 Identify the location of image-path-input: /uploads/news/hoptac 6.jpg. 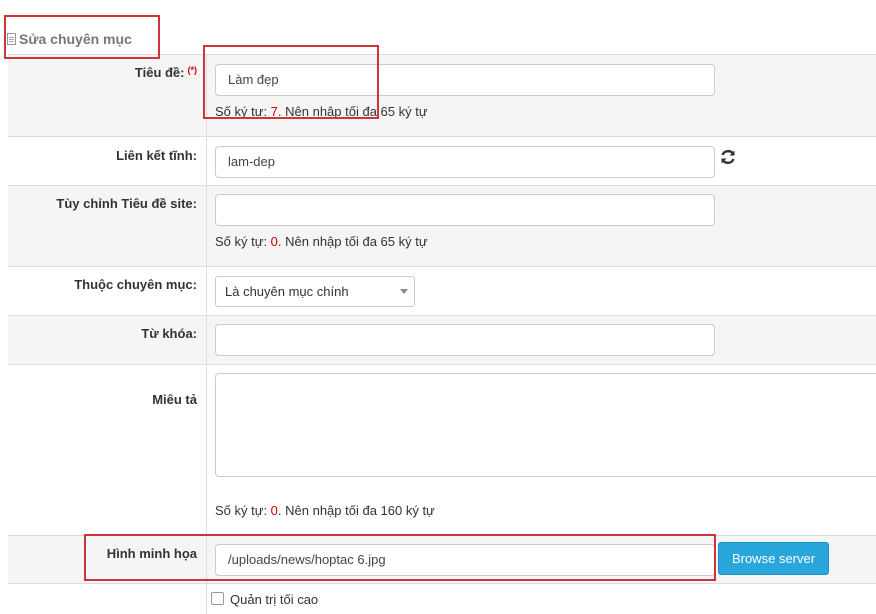
(465, 560).